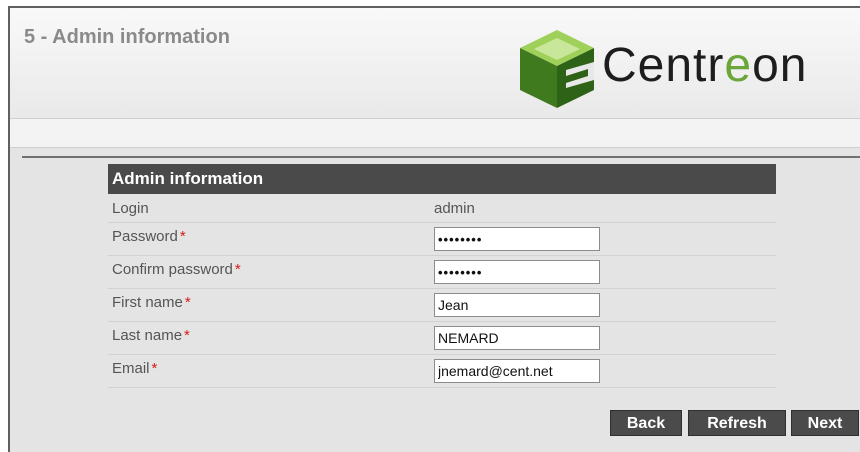 This screenshot has height=452, width=860. Describe the element at coordinates (646, 423) in the screenshot. I see `back-button: Back` at that location.